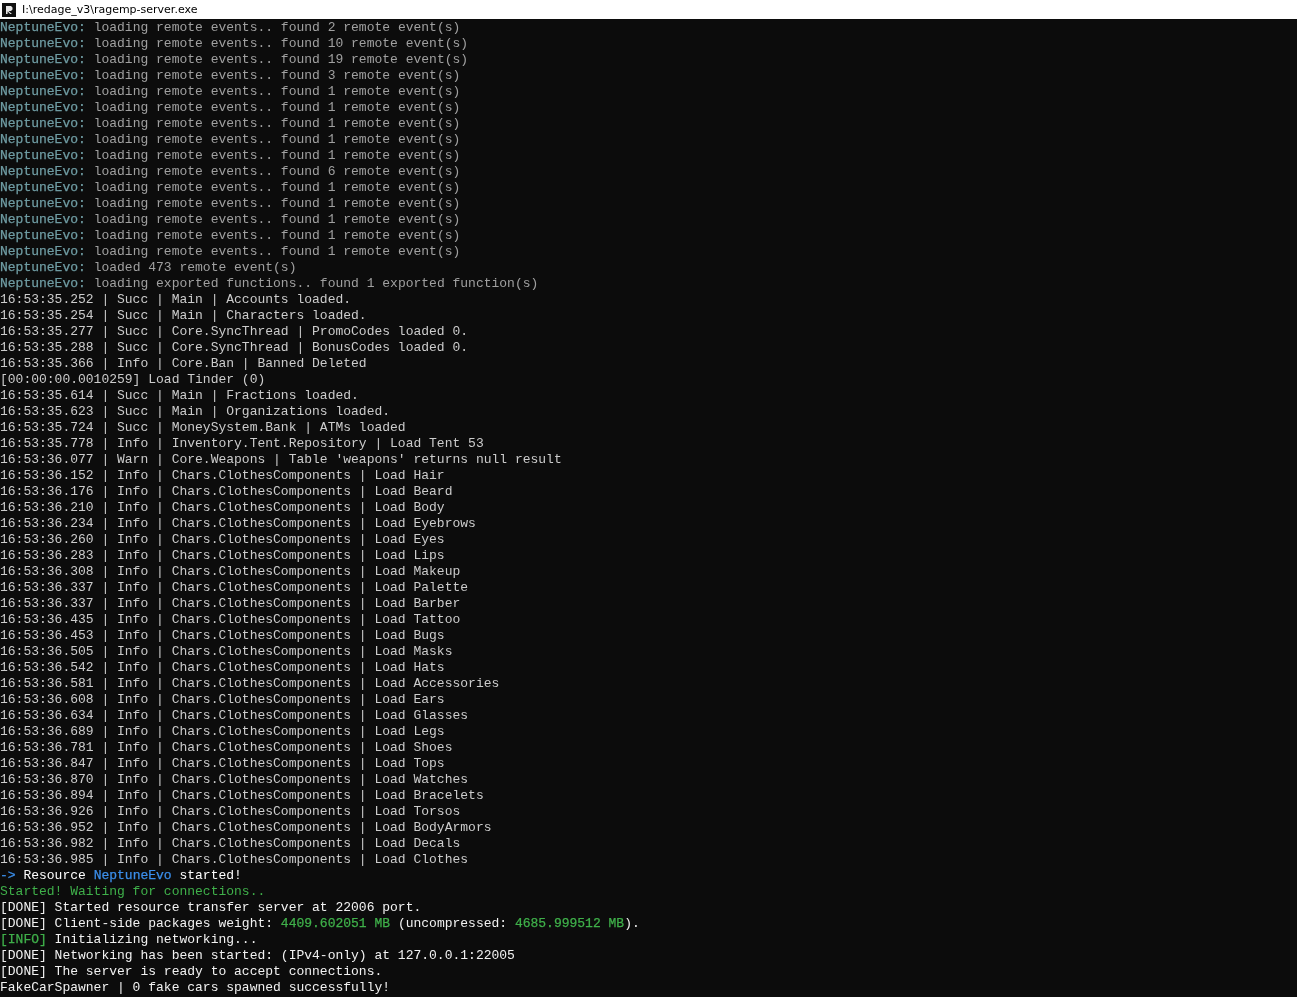 This screenshot has width=1297, height=997. I want to click on console-line: [DONE] Client-side packages weight: 4409.602051 MB (uncompressed: 4685.999512 MB)., so click(320, 924).